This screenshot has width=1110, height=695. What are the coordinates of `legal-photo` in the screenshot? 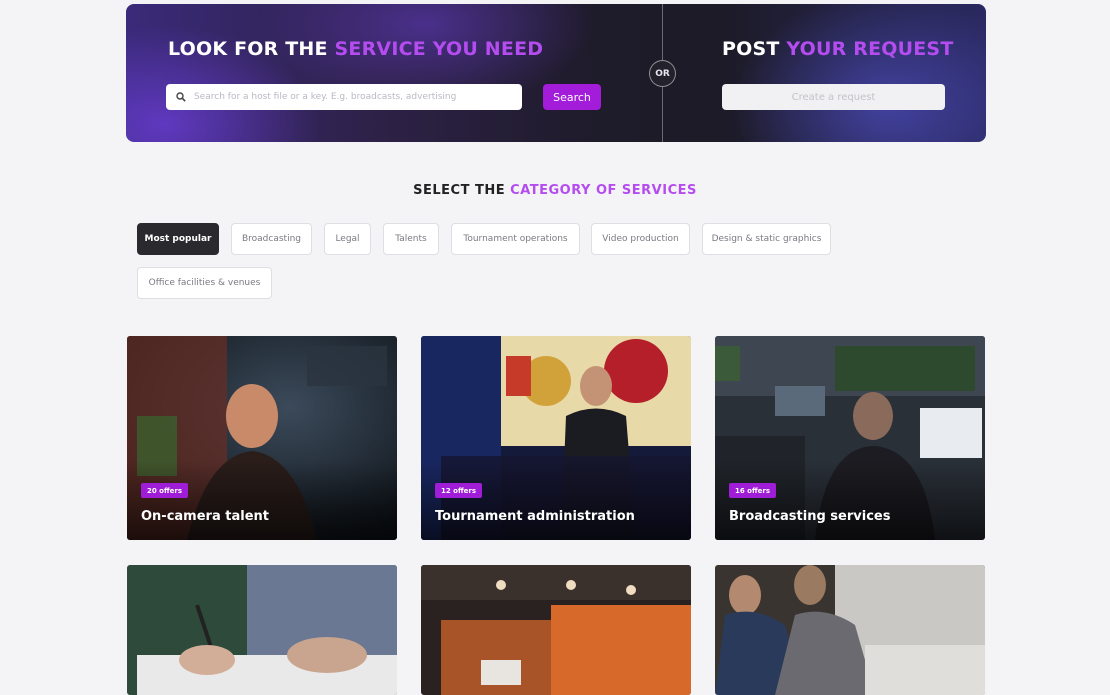 It's located at (262, 630).